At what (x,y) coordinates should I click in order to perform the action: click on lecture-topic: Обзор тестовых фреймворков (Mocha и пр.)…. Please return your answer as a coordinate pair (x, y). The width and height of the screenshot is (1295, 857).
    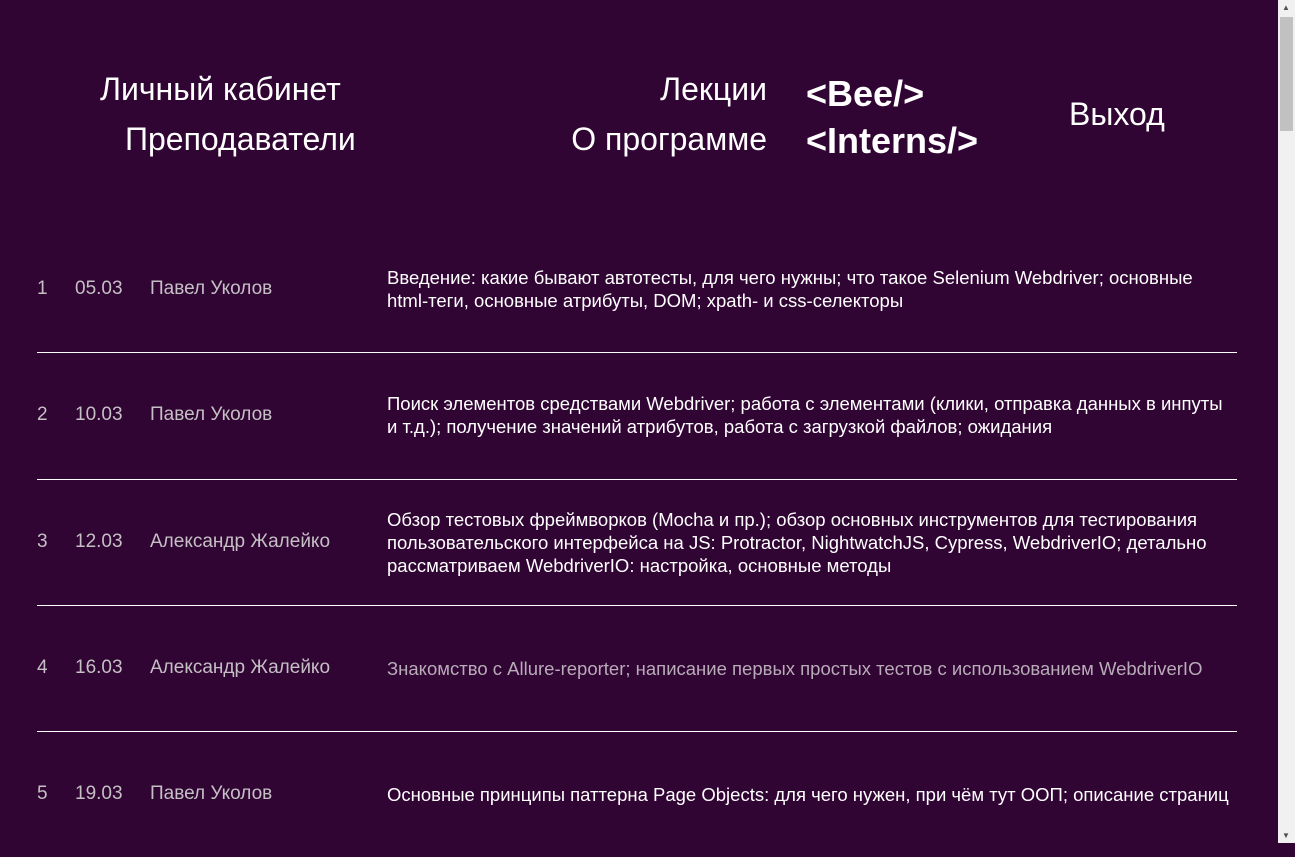
    Looking at the image, I should click on (797, 542).